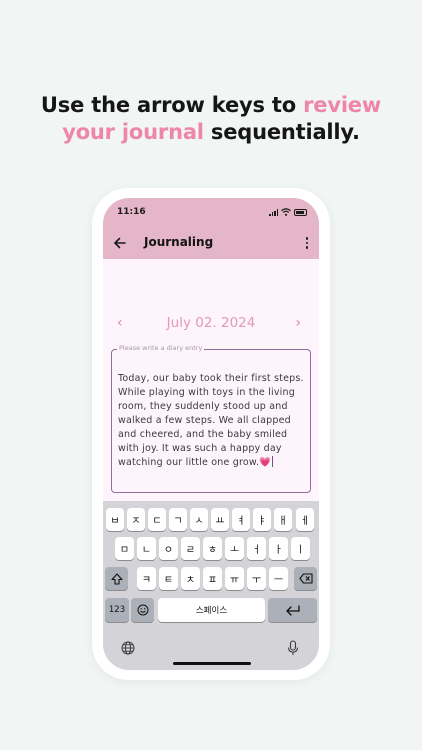 This screenshot has height=750, width=422. I want to click on headline-line-1: Use the arrow keys to review, so click(211, 105).